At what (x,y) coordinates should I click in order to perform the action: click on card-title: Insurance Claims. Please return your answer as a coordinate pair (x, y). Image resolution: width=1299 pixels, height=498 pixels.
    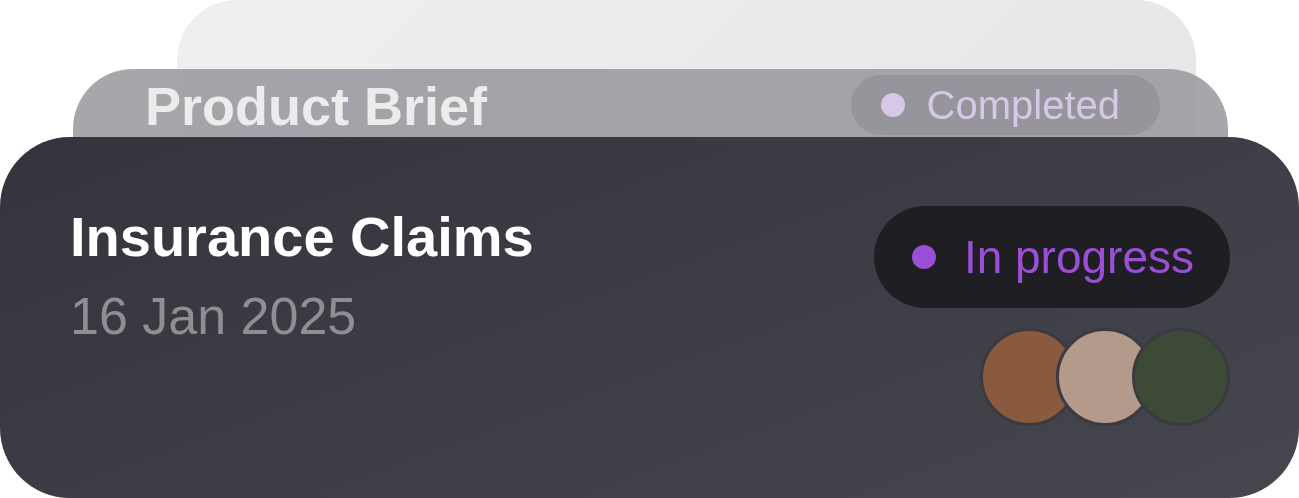
    Looking at the image, I should click on (302, 237).